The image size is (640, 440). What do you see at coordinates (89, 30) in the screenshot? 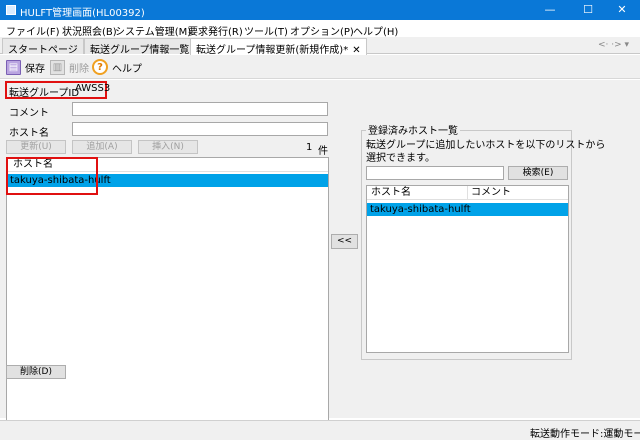
I see `menu-status: 状況照会(B)` at bounding box center [89, 30].